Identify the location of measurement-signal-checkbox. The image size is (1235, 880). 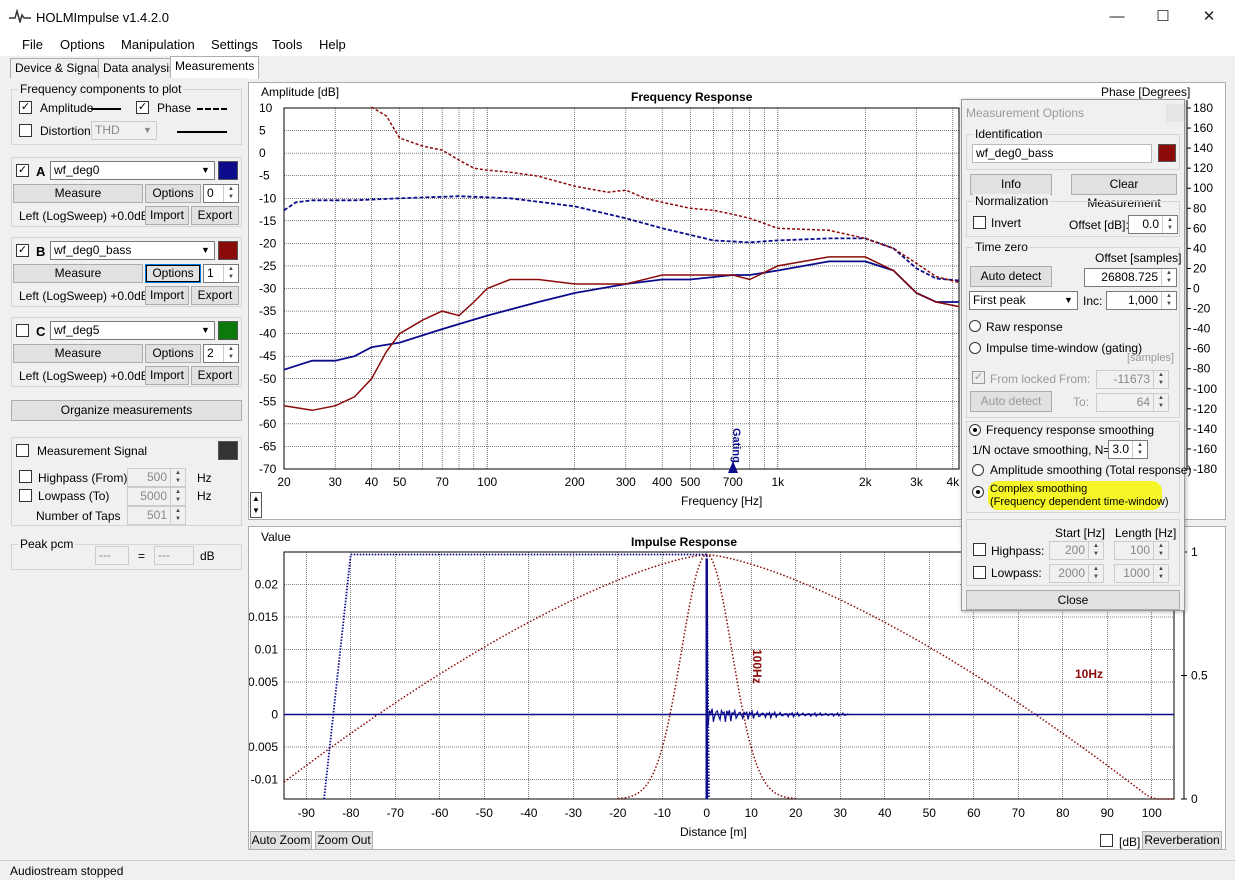
(22, 450).